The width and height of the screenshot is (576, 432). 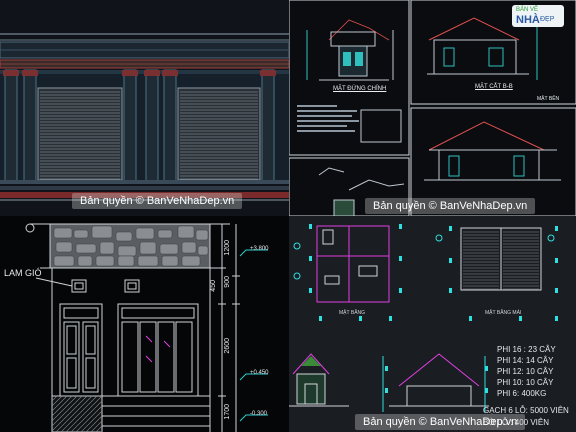 What do you see at coordinates (213, 286) in the screenshot?
I see `dim-6: 450` at bounding box center [213, 286].